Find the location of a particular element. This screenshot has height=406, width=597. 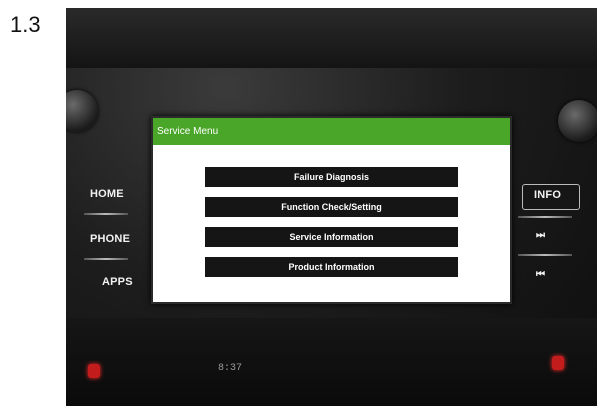

screen-title: Service Menu is located at coordinates (331, 131).